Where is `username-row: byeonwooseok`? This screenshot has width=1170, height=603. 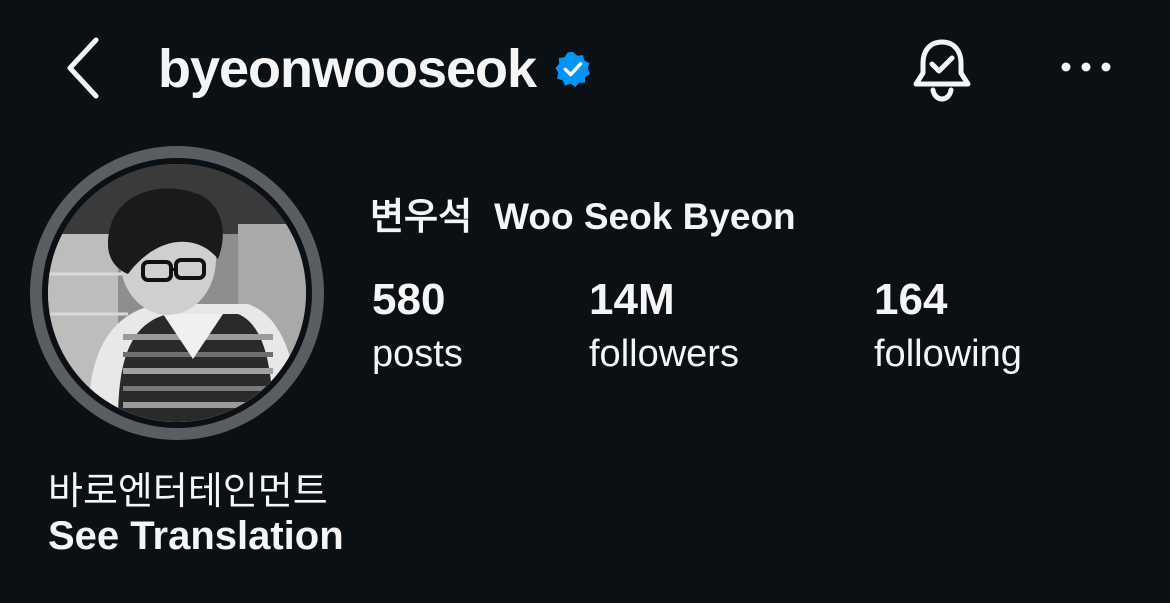 username-row: byeonwooseok is located at coordinates (375, 69).